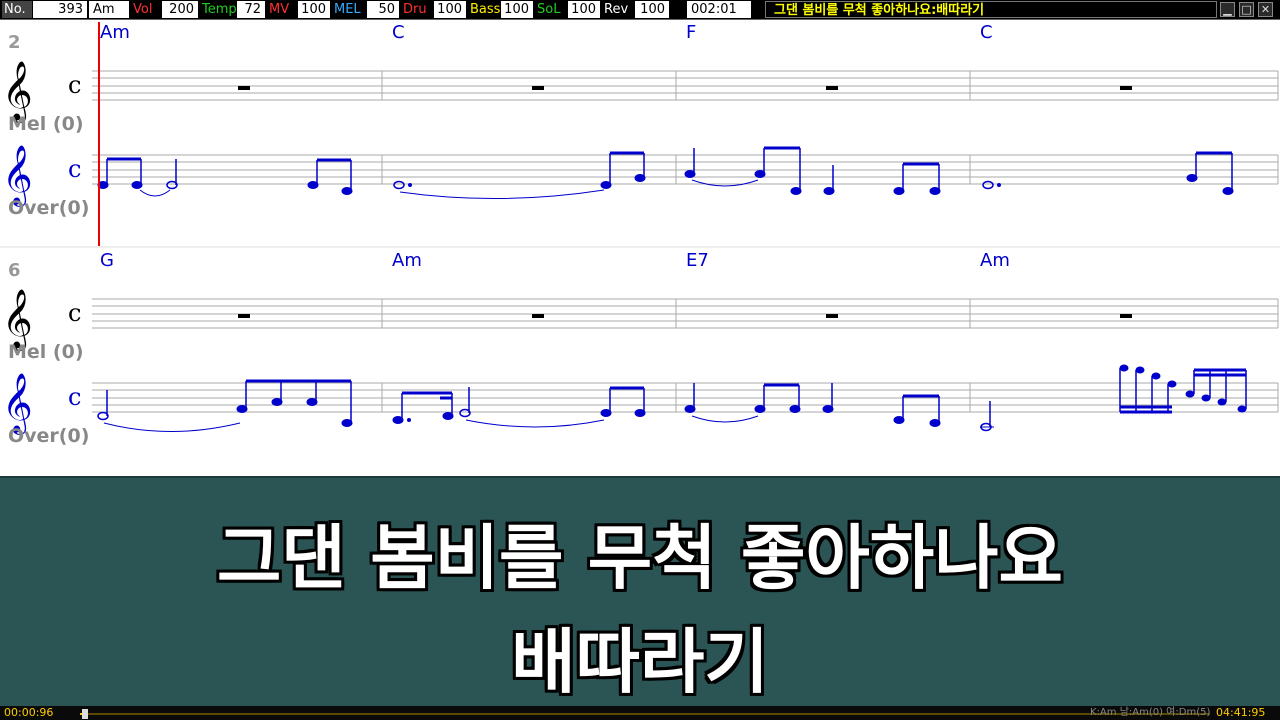 This screenshot has width=1280, height=720. What do you see at coordinates (450, 9) in the screenshot?
I see `dru-value: 100` at bounding box center [450, 9].